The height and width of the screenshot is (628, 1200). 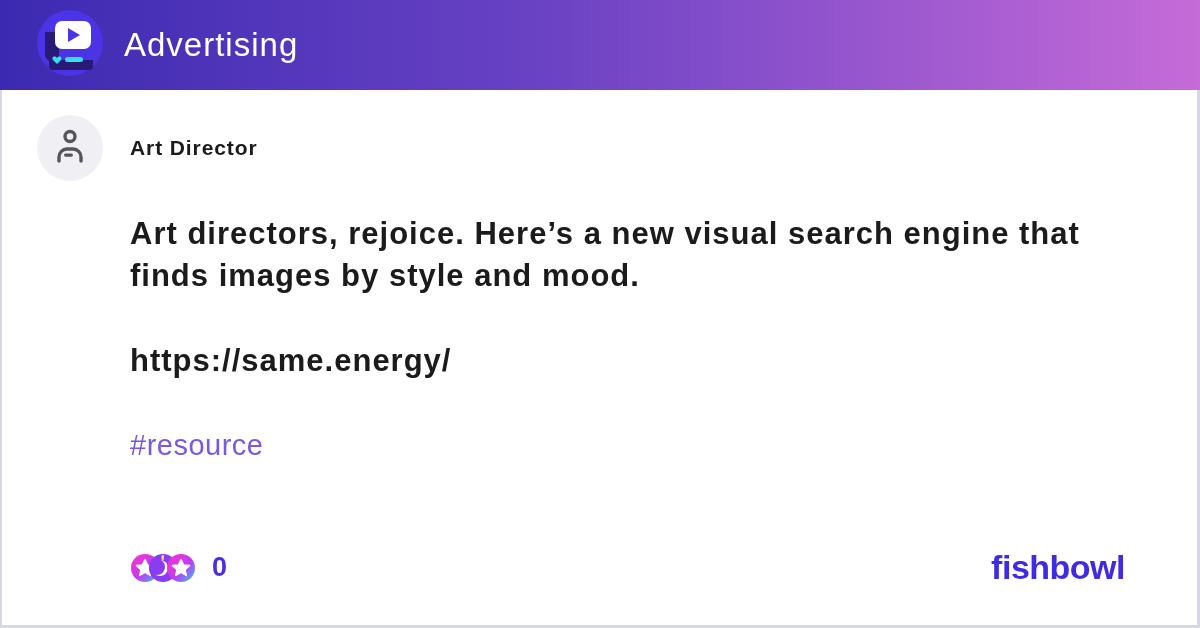 I want to click on channel-title: Advertising, so click(x=211, y=45).